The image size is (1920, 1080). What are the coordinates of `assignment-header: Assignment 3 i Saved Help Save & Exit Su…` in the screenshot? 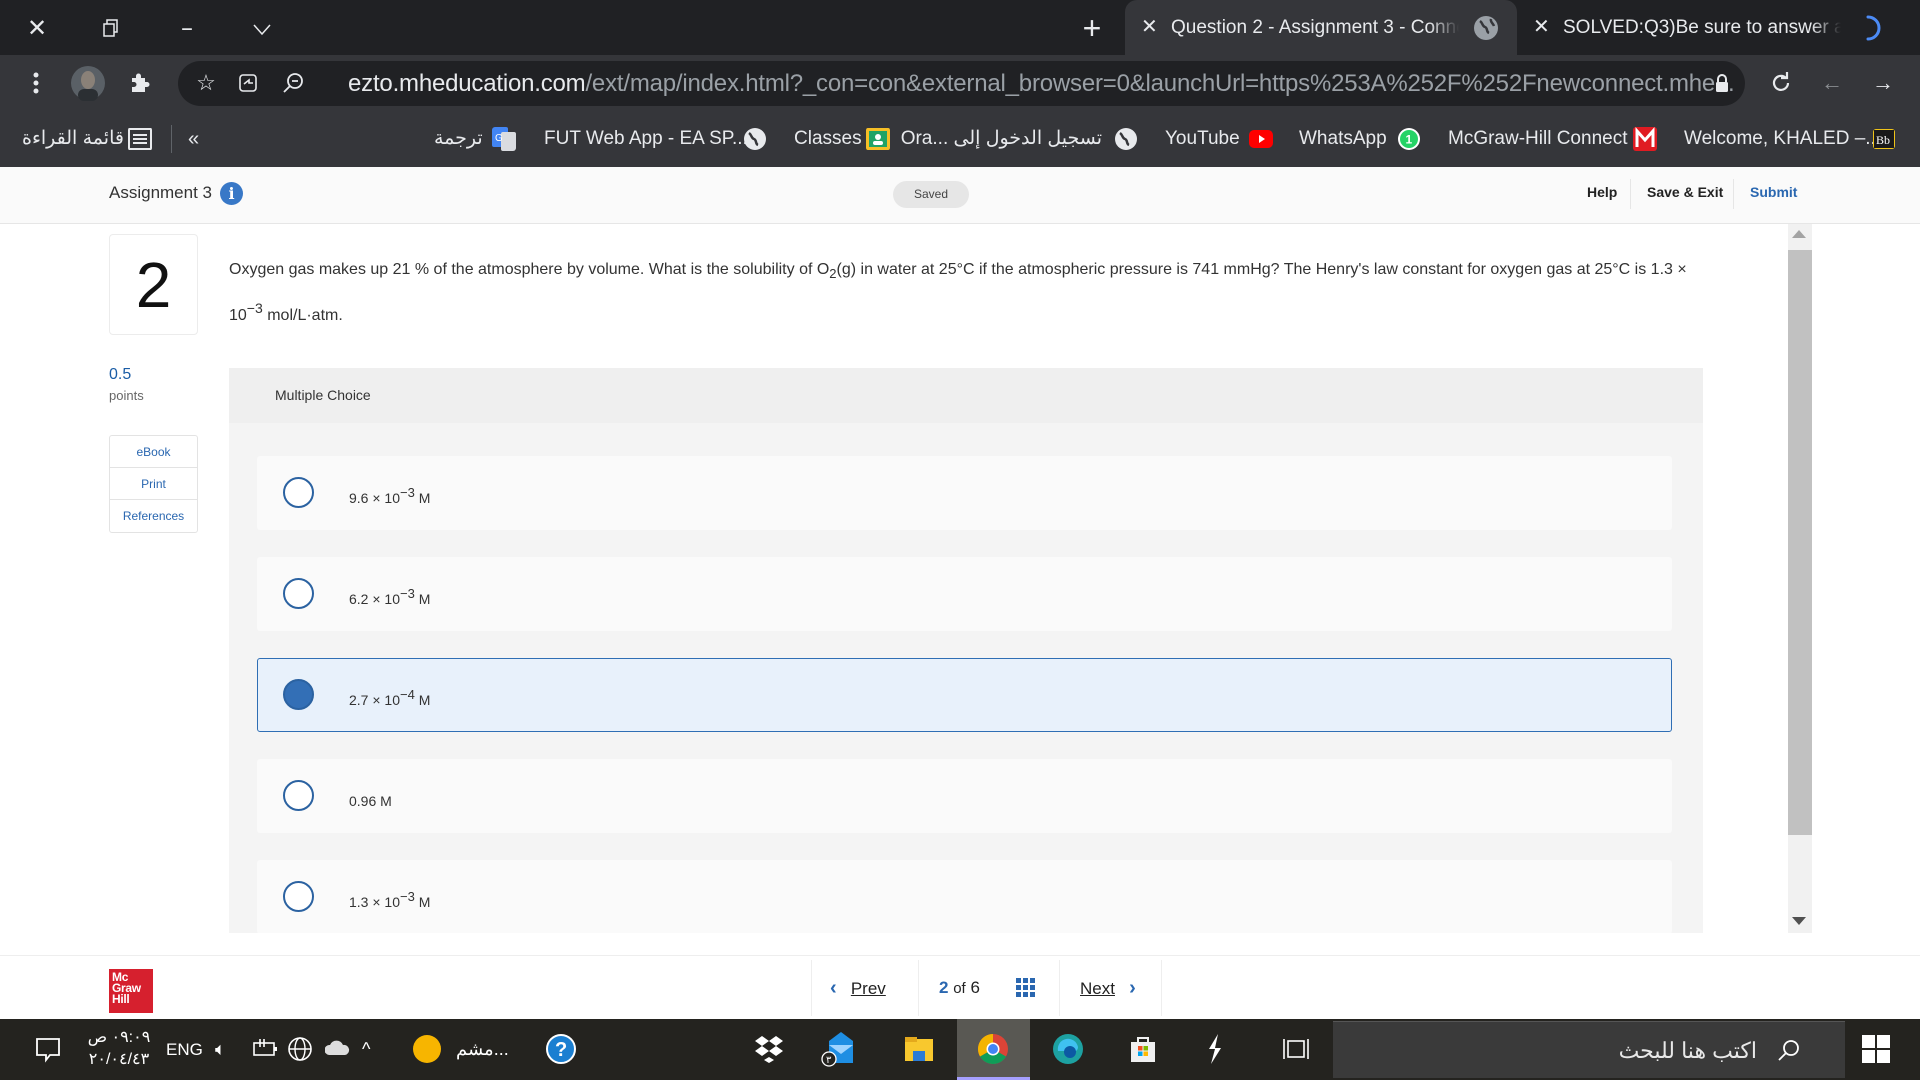 It's located at (960, 195).